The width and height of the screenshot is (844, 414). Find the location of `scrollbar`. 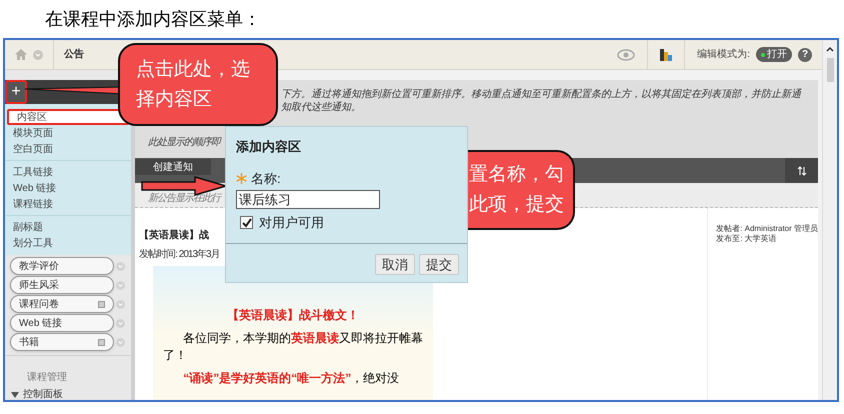

scrollbar is located at coordinates (829, 220).